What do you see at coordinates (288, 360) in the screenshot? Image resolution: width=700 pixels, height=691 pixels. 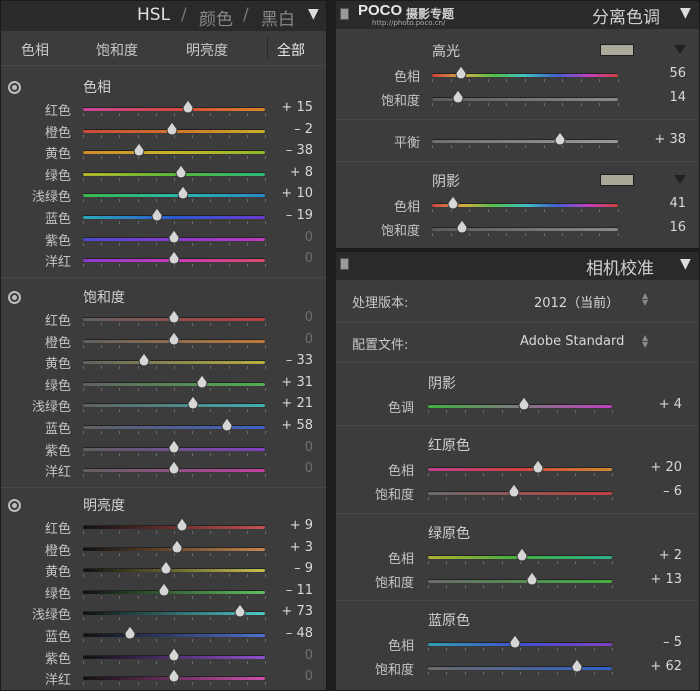 I see `slider-value: – 33` at bounding box center [288, 360].